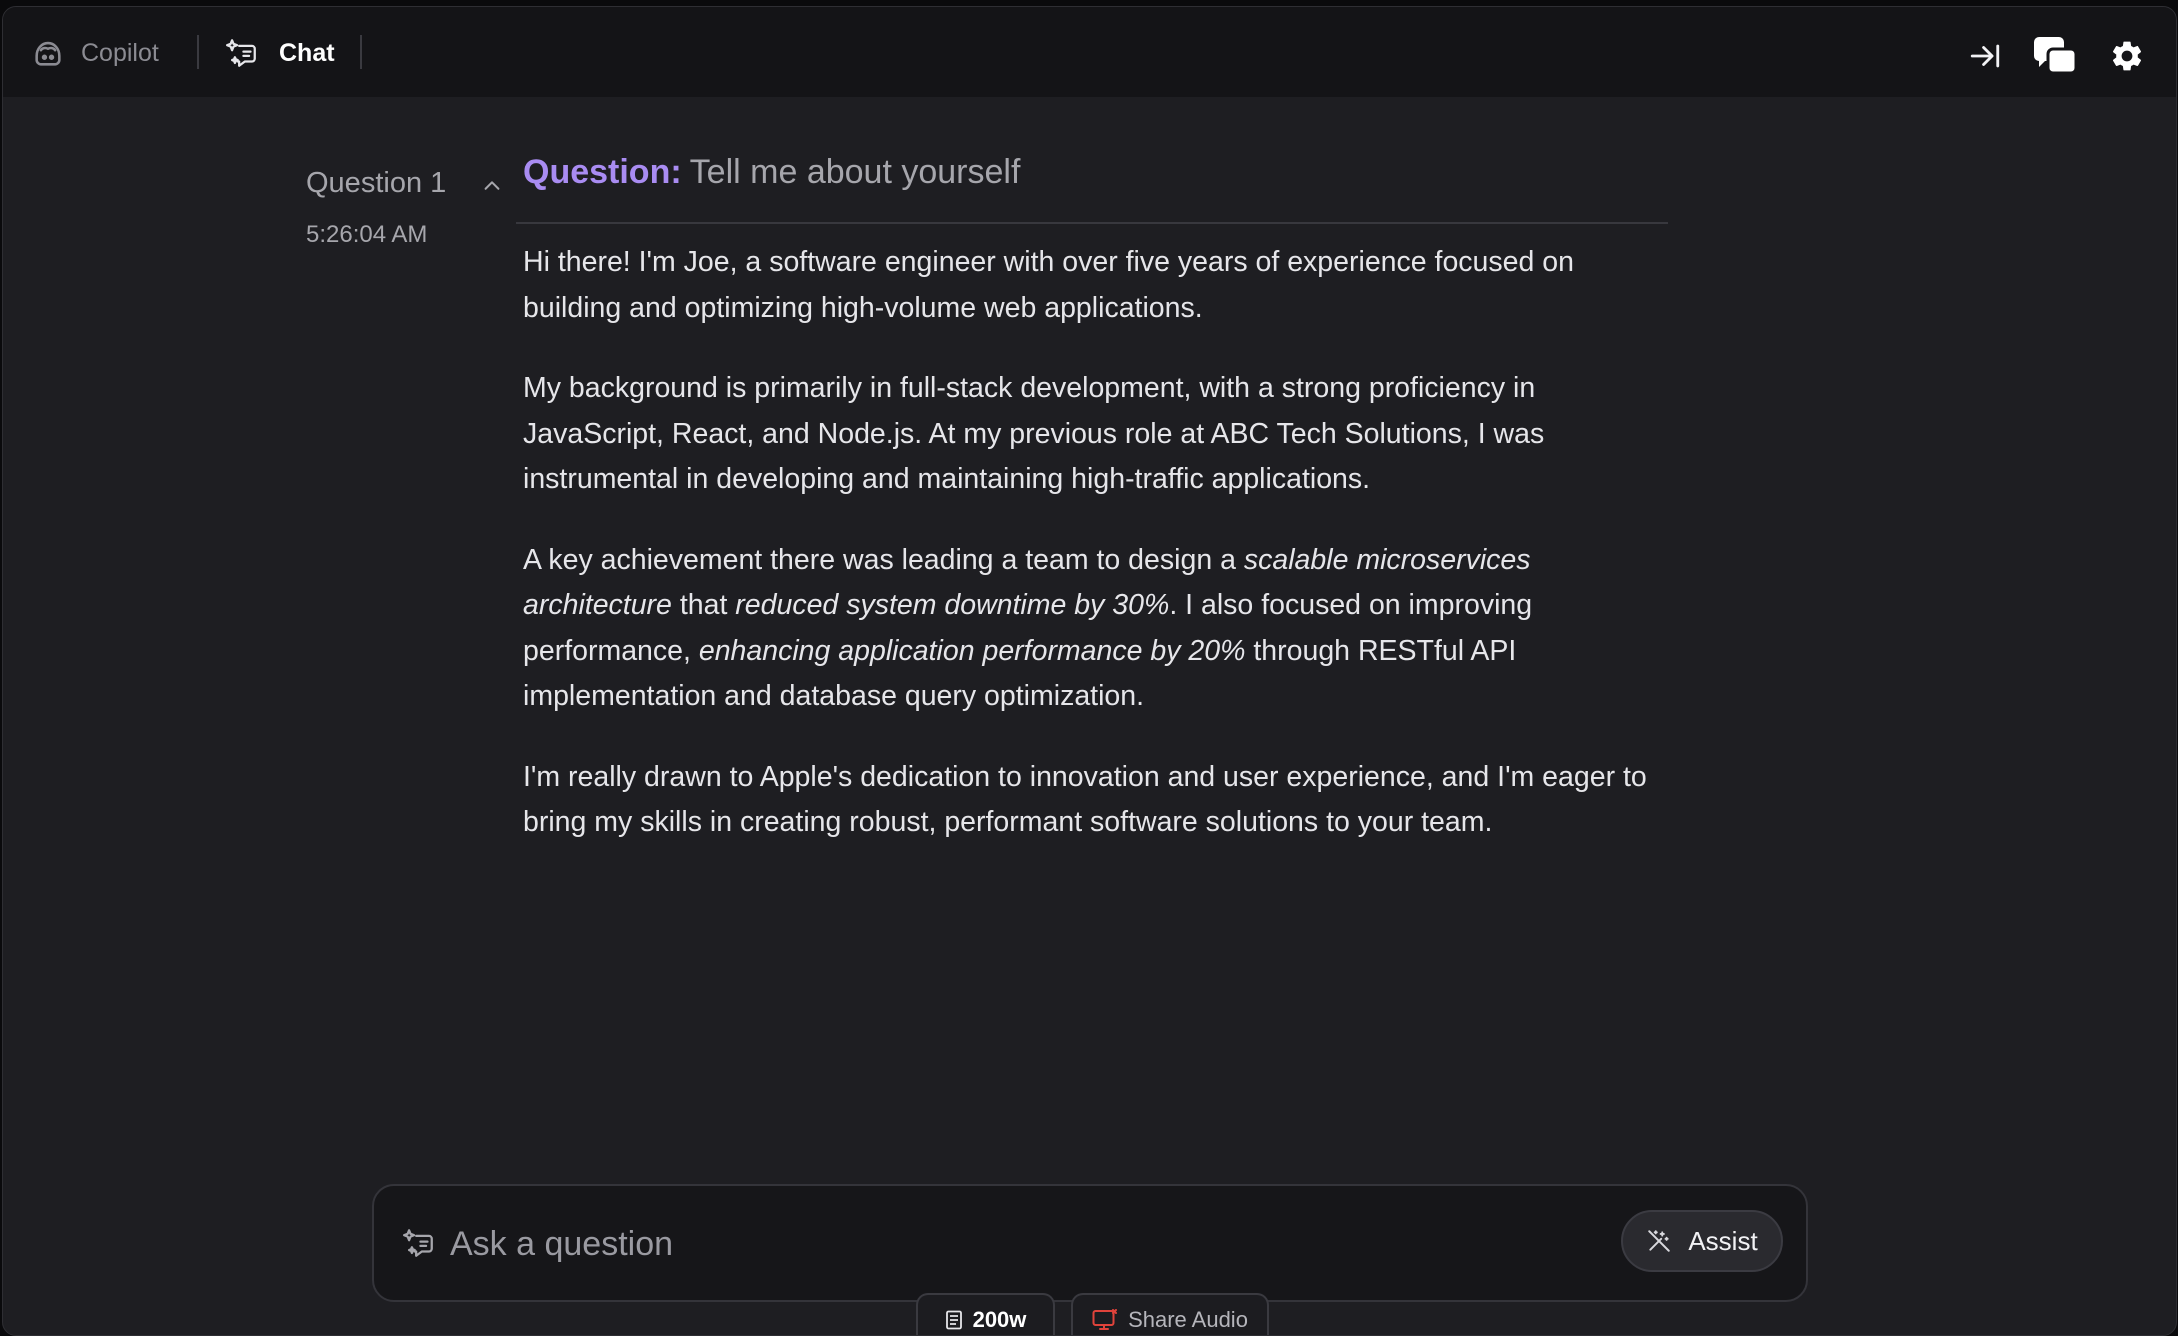 The image size is (2178, 1336). I want to click on ask-input, so click(1000, 1244).